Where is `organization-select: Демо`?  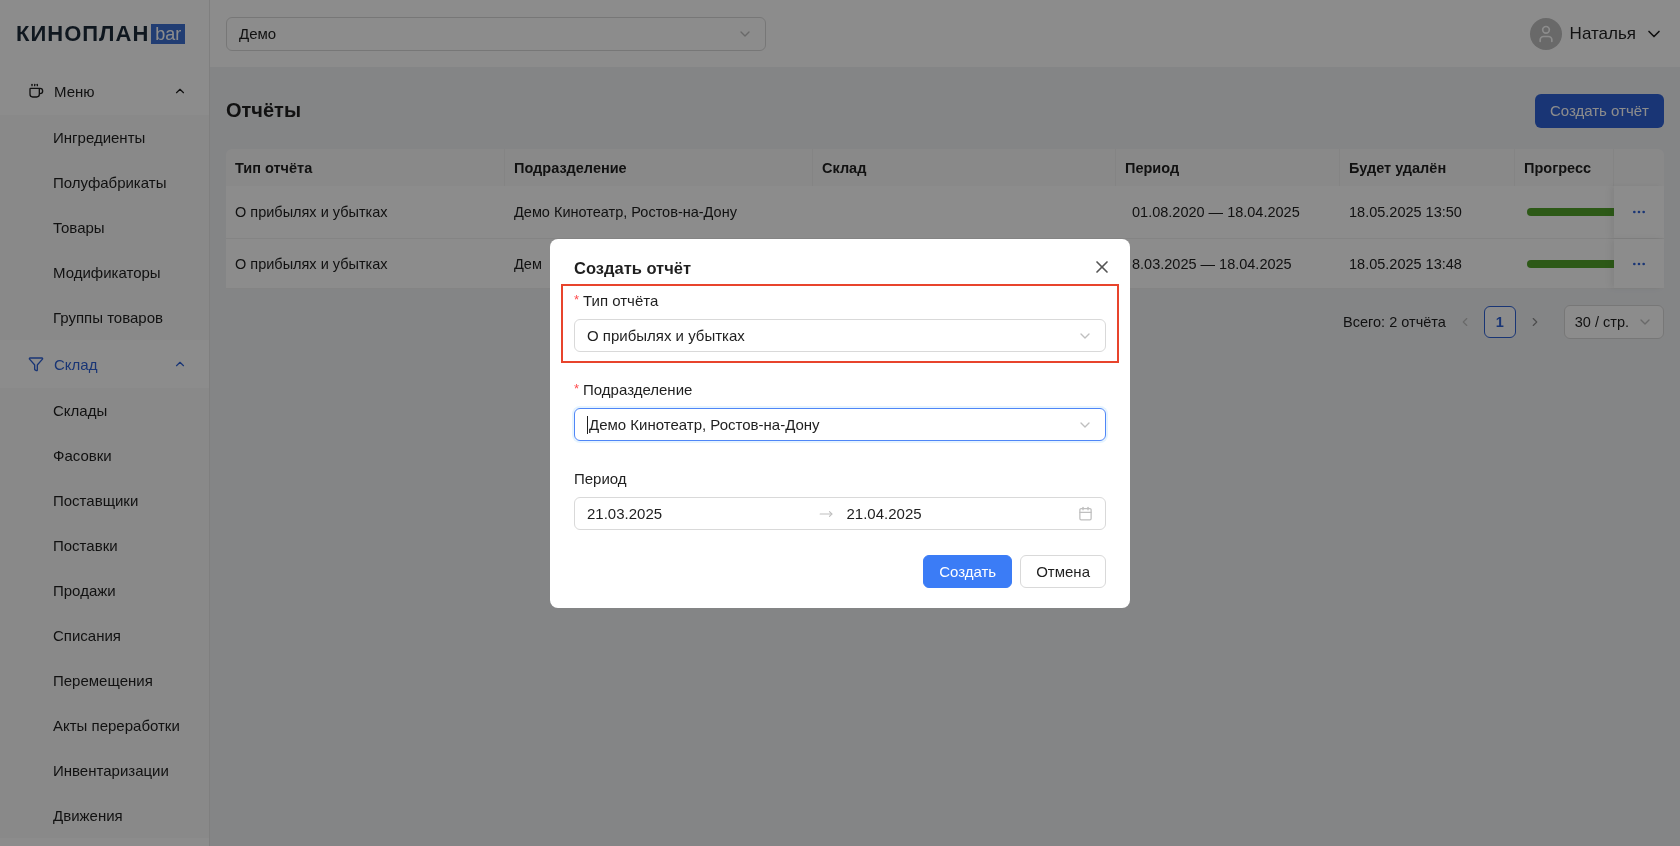 organization-select: Демо is located at coordinates (496, 33).